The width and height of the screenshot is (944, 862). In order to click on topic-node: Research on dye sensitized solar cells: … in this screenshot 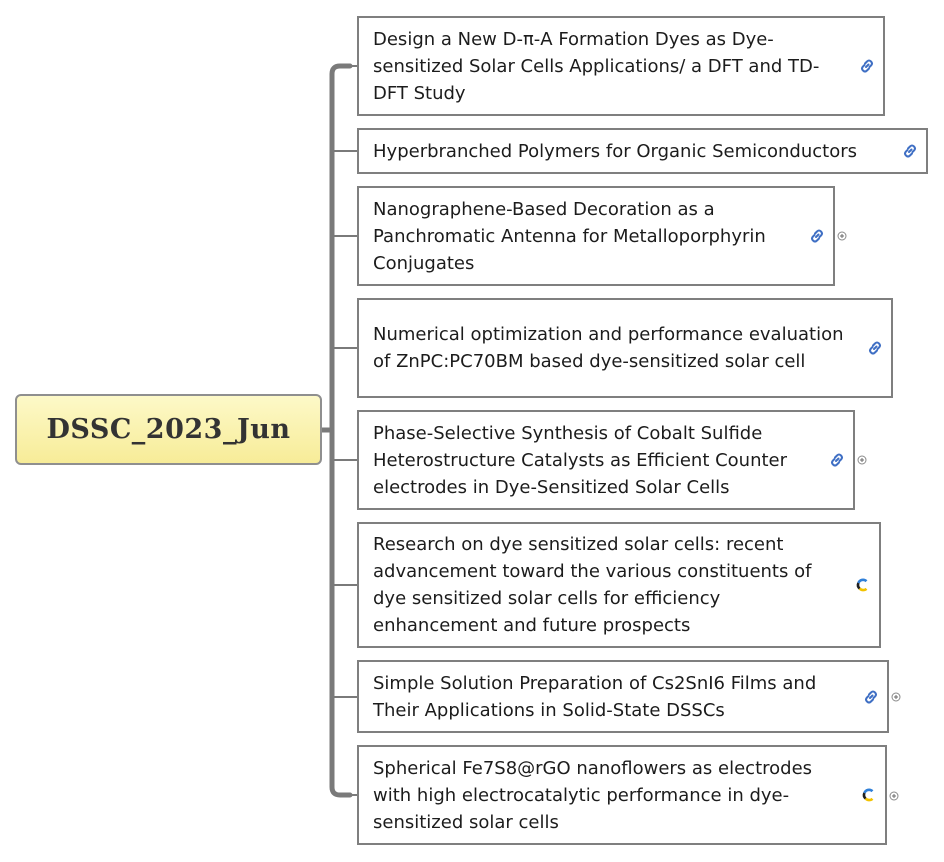, I will do `click(619, 585)`.